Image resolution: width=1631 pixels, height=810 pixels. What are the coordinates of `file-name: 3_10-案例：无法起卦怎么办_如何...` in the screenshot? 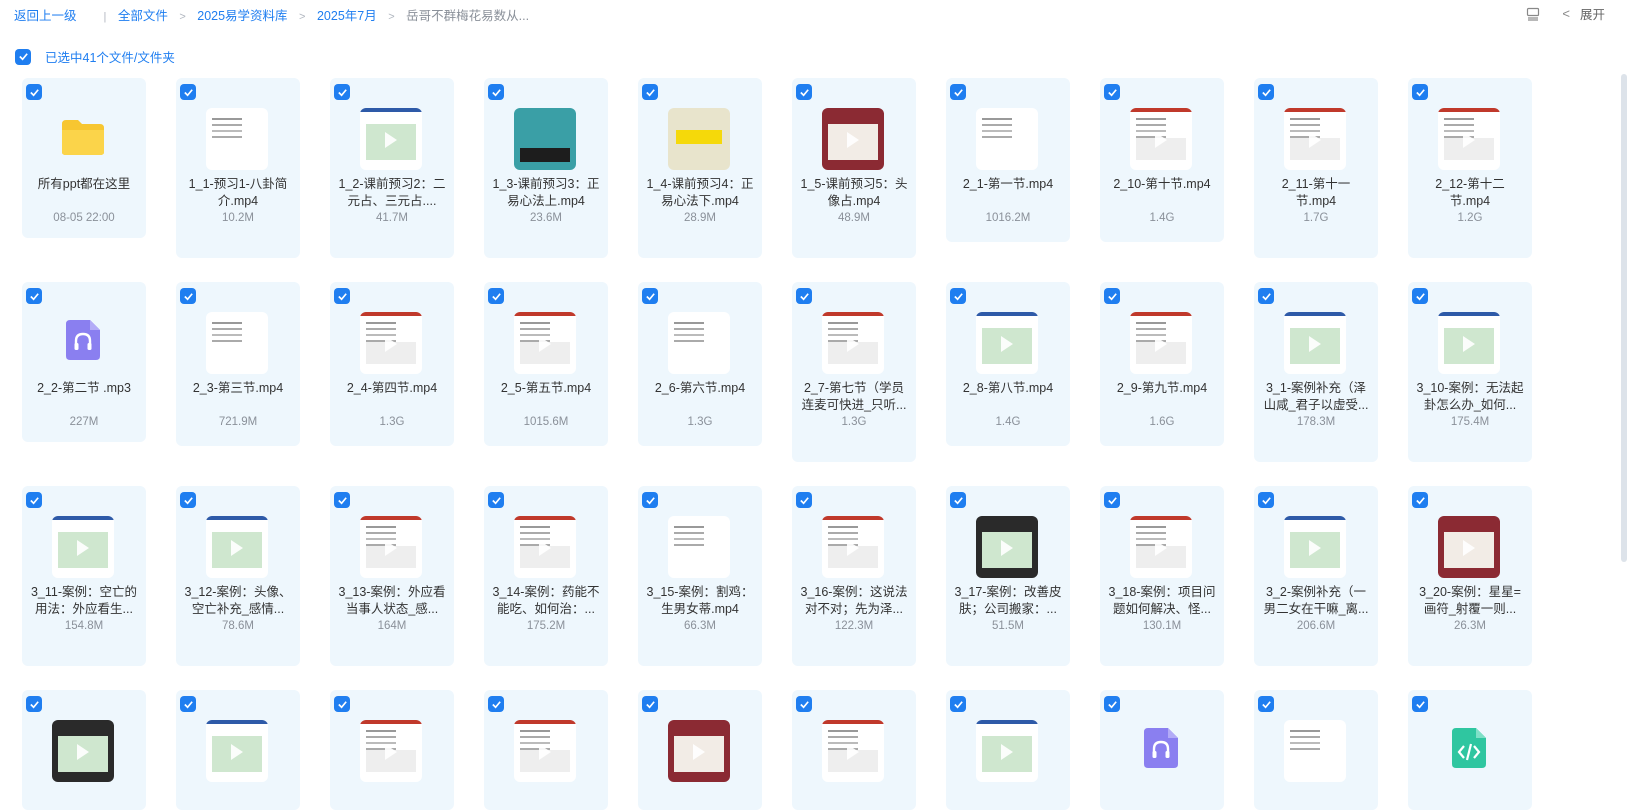 It's located at (1470, 396).